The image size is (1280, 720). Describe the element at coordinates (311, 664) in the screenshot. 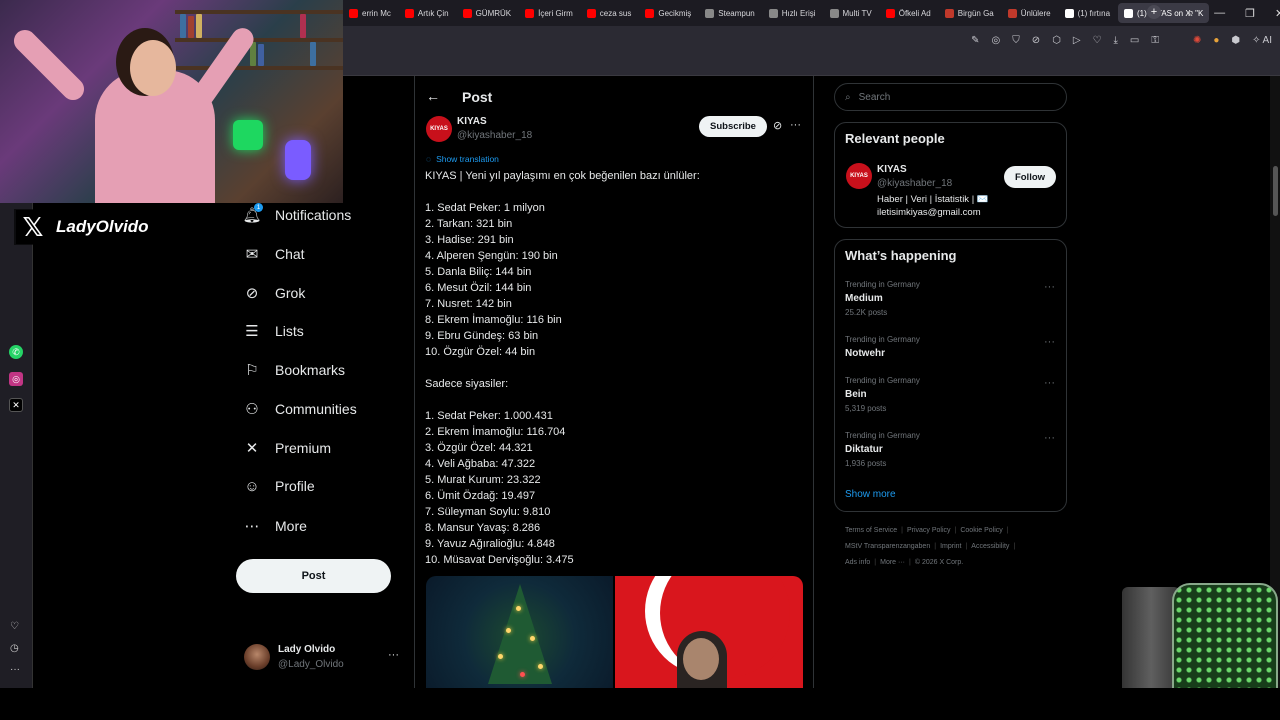

I see `account-handle: @Lady_Olvido` at that location.